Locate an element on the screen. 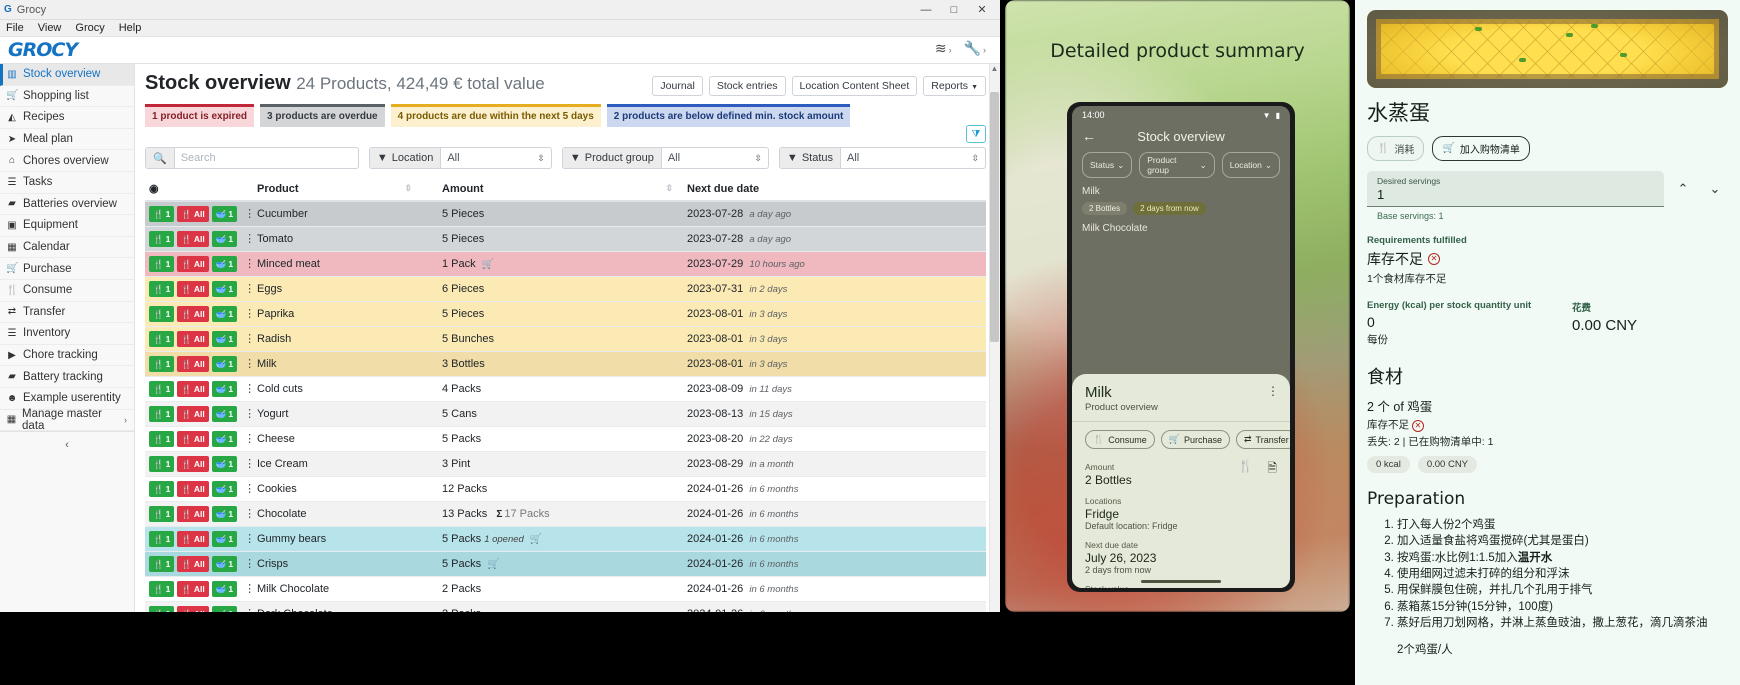 This screenshot has width=1740, height=685. sidebar-item-example-userentity: ☻ Example userentity is located at coordinates (67, 399).